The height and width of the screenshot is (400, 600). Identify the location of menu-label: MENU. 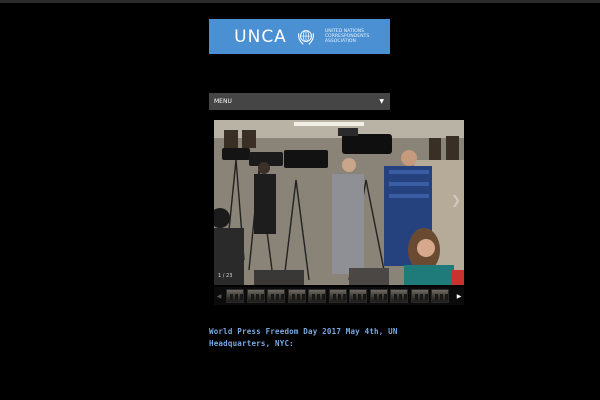
(223, 101).